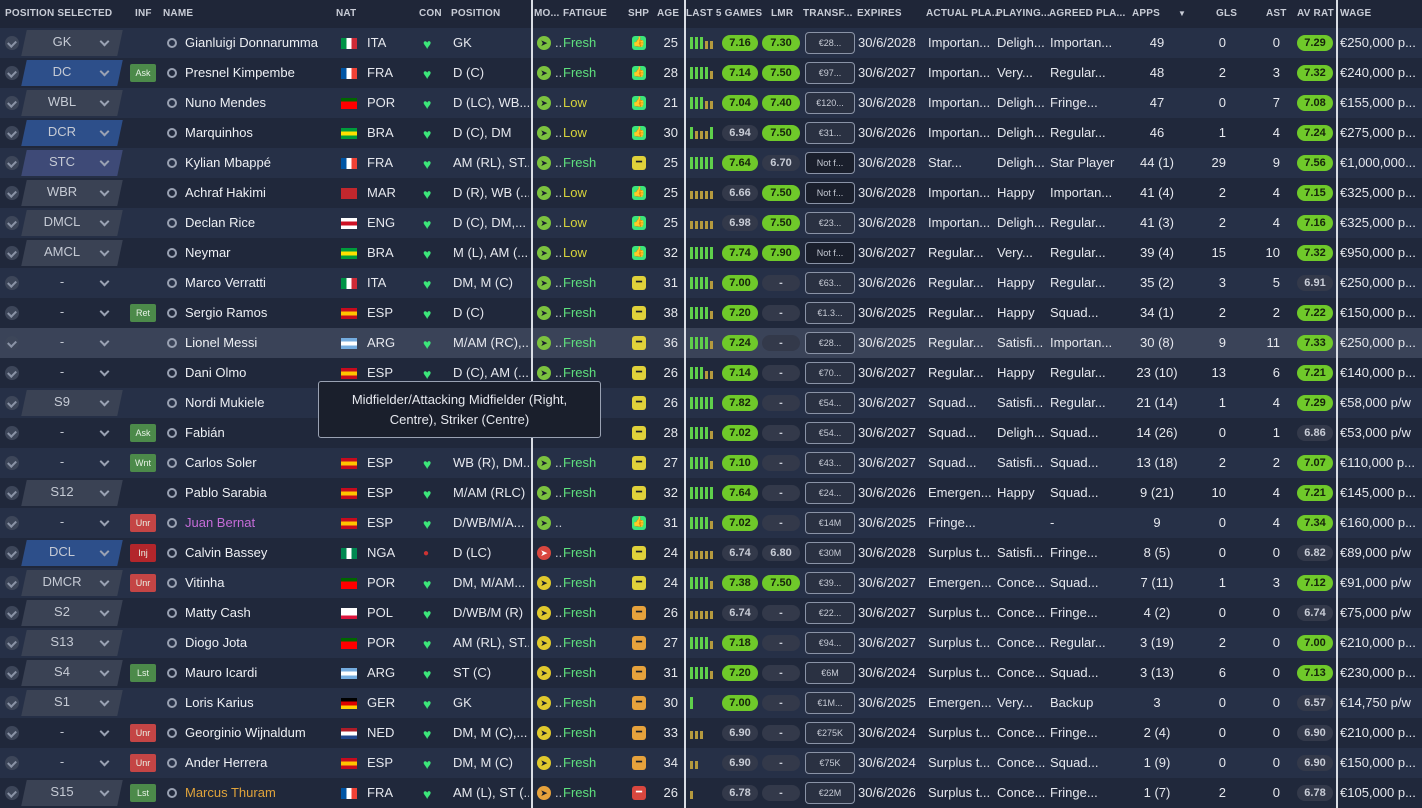 The image size is (1422, 808). I want to click on player-name-link: Ander Herrera, so click(259, 762).